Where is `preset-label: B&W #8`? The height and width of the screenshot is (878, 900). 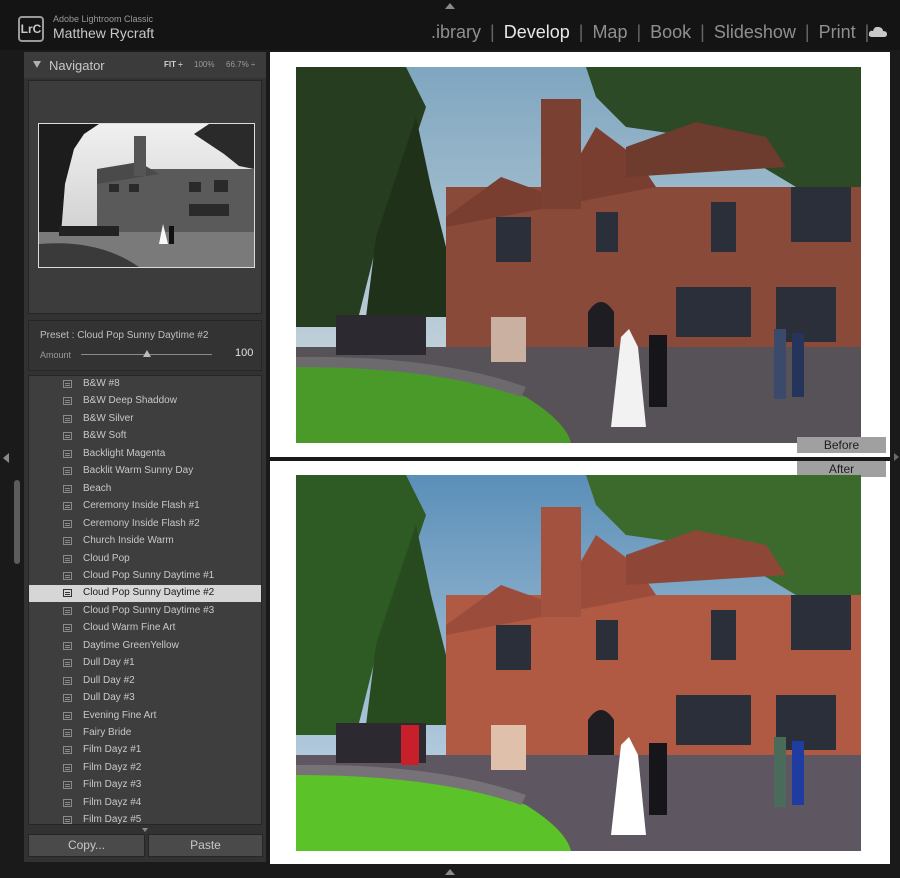 preset-label: B&W #8 is located at coordinates (101, 383).